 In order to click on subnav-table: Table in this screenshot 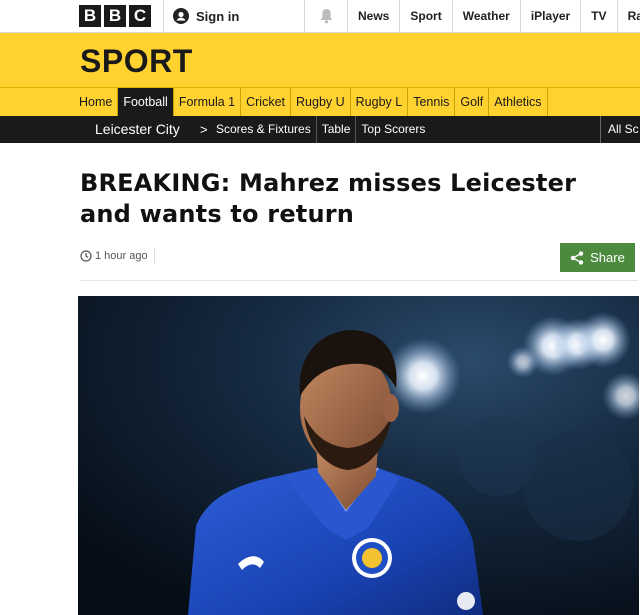, I will do `click(337, 129)`.